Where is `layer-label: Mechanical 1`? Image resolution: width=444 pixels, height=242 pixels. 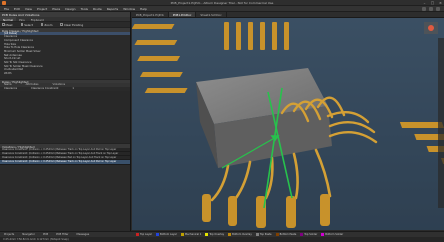 layer-label: Mechanical 1 is located at coordinates (193, 234).